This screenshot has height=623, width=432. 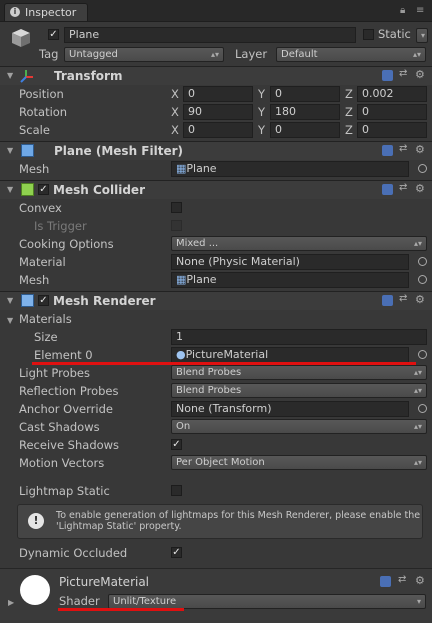 I want to click on rotation-y-field: 180, so click(x=305, y=112).